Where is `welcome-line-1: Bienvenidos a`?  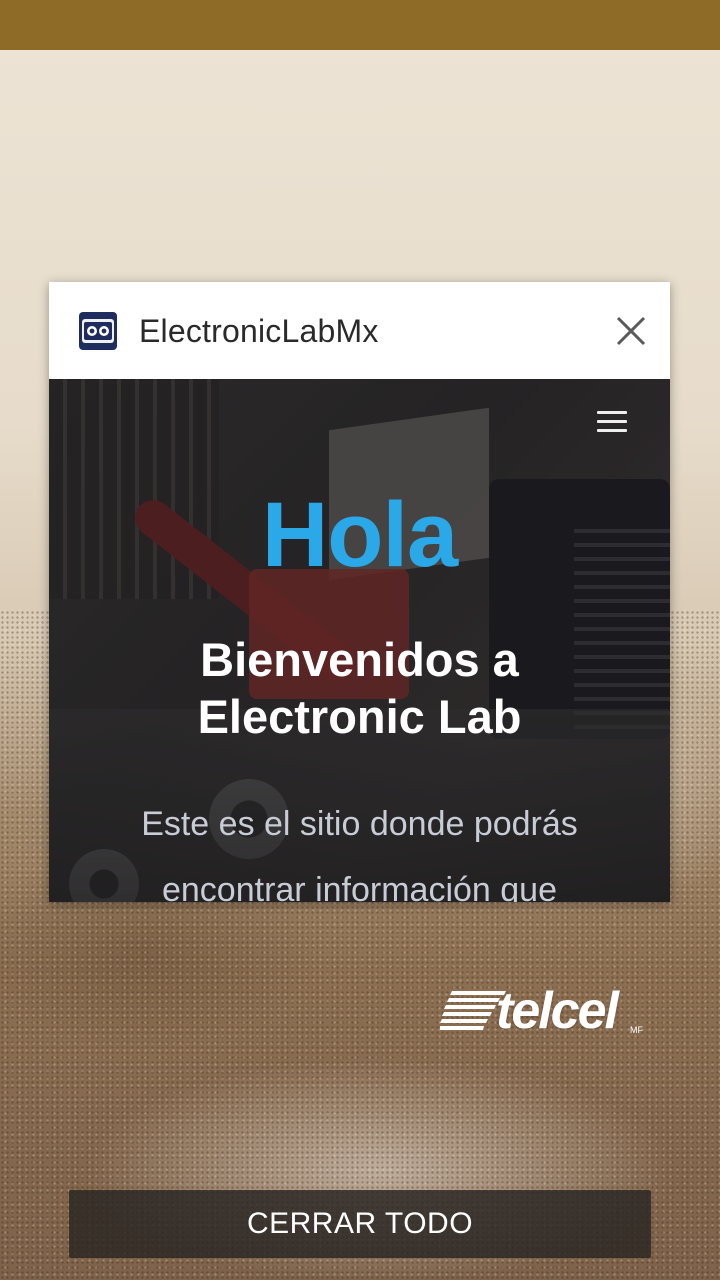
welcome-line-1: Bienvenidos a is located at coordinates (359, 659).